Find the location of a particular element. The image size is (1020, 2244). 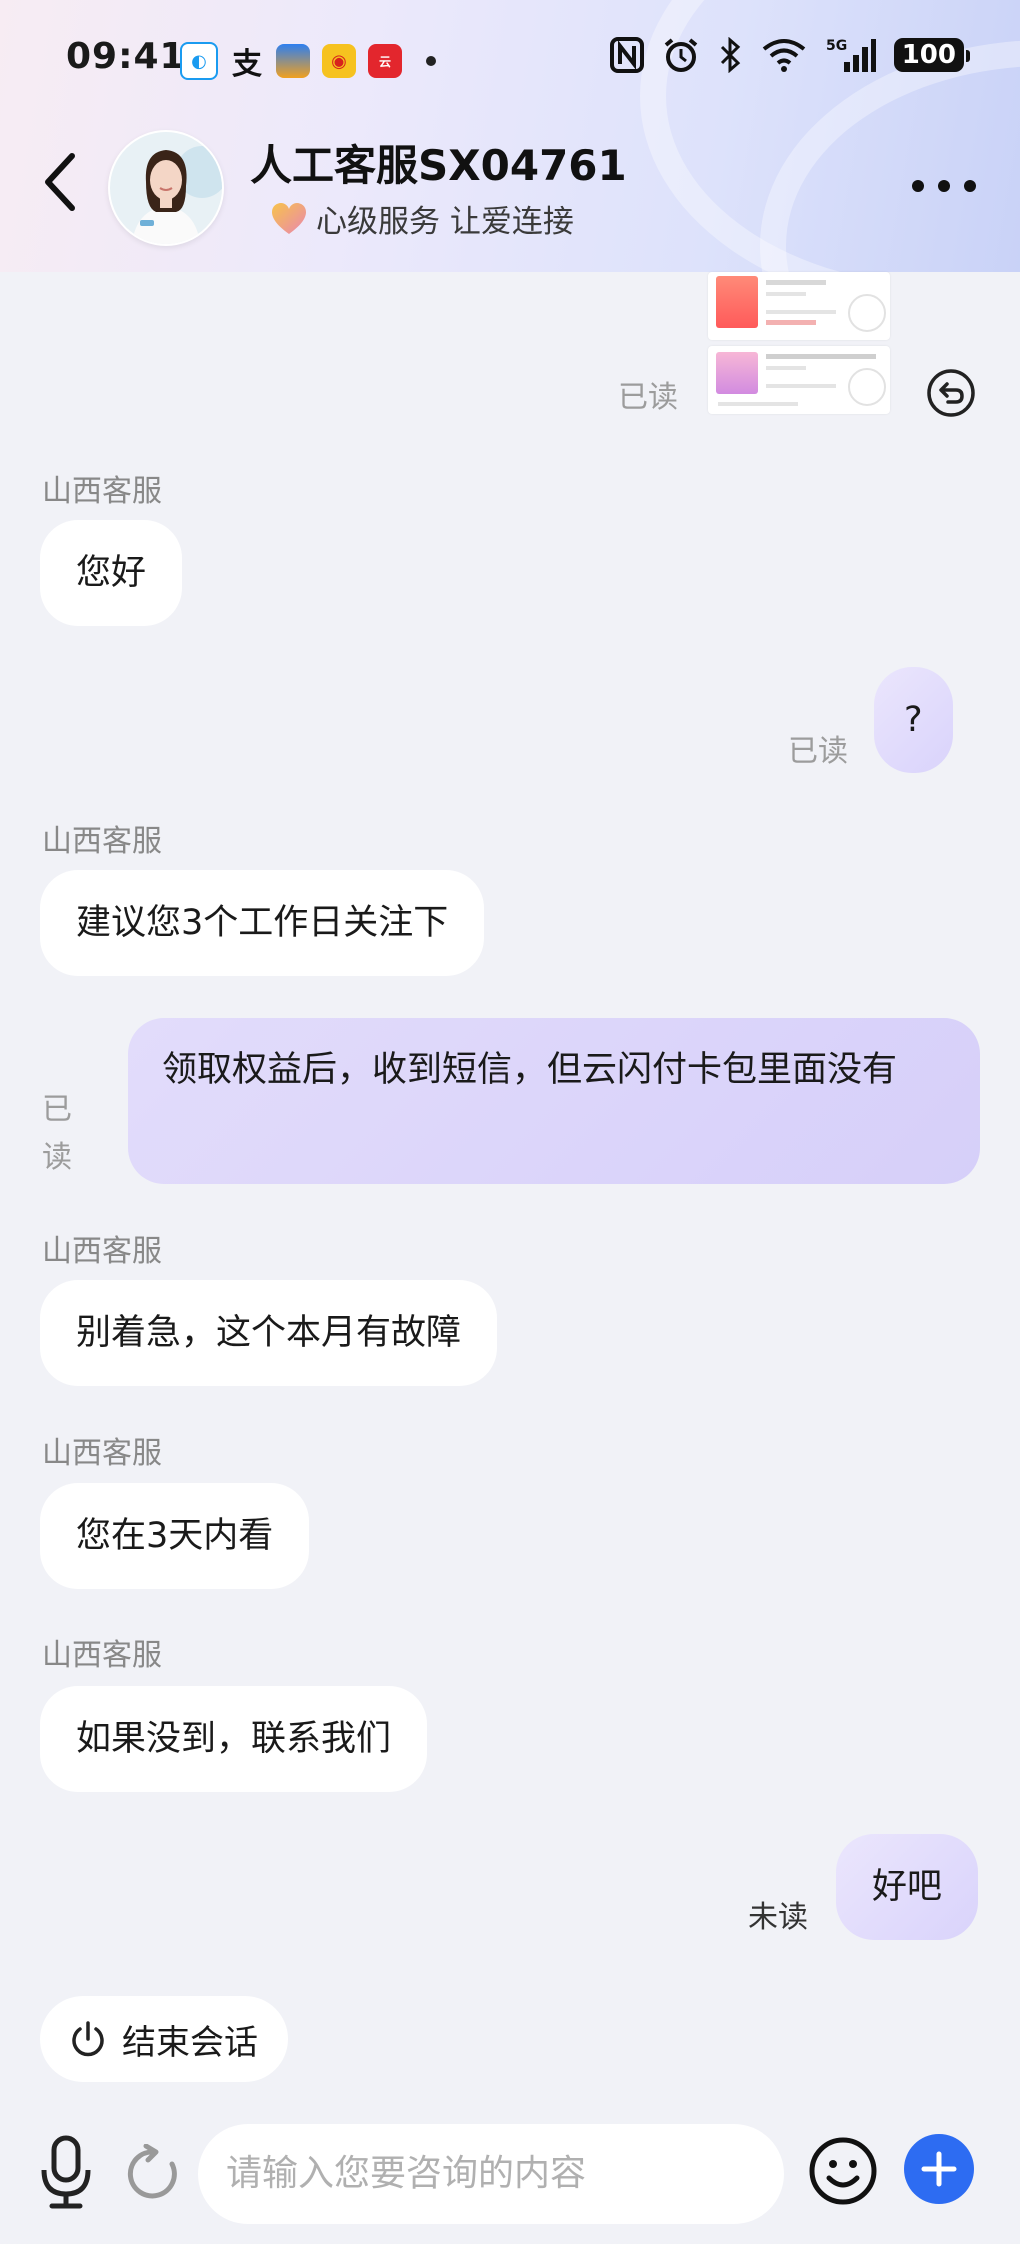

wallet-notification-icon is located at coordinates (293, 61).